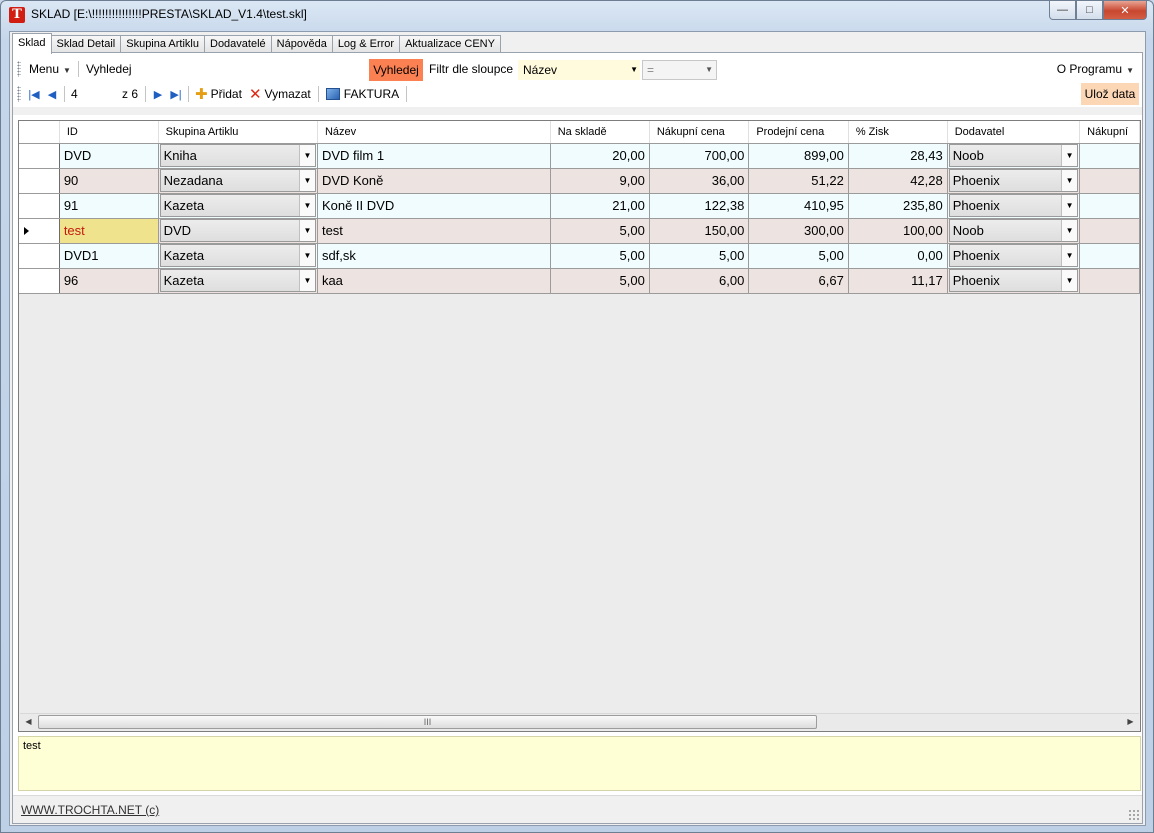 This screenshot has height=833, width=1154. What do you see at coordinates (162, 44) in the screenshot?
I see `tab-skupina-artiklu: Skupina Artiklu` at bounding box center [162, 44].